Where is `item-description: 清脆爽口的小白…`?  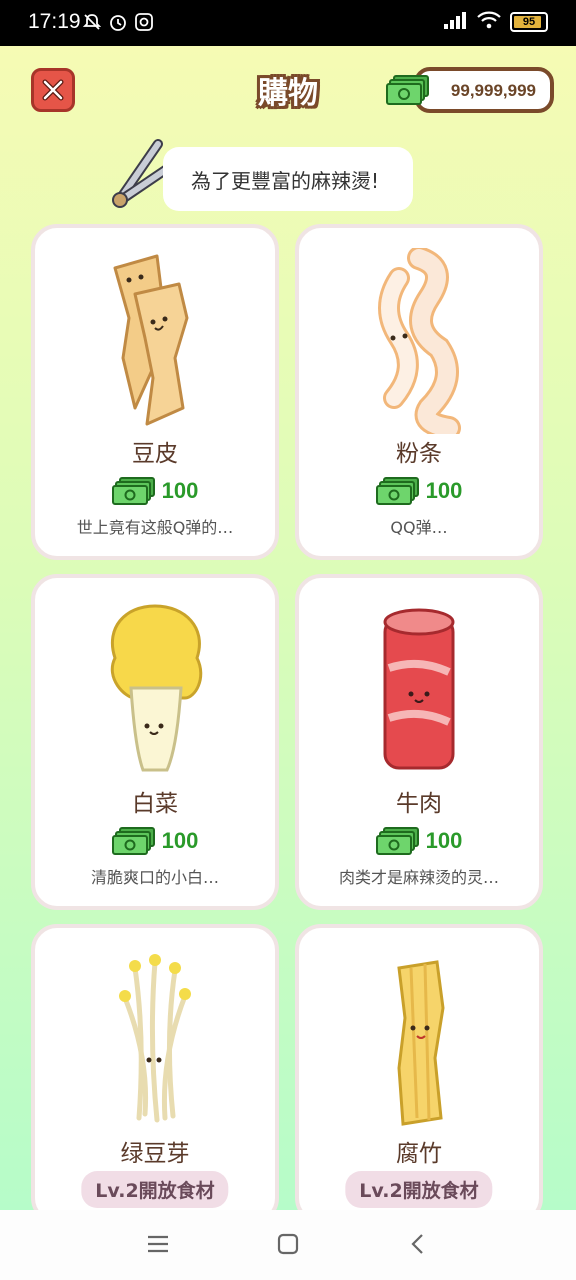
item-description: 清脆爽口的小白… is located at coordinates (154, 877).